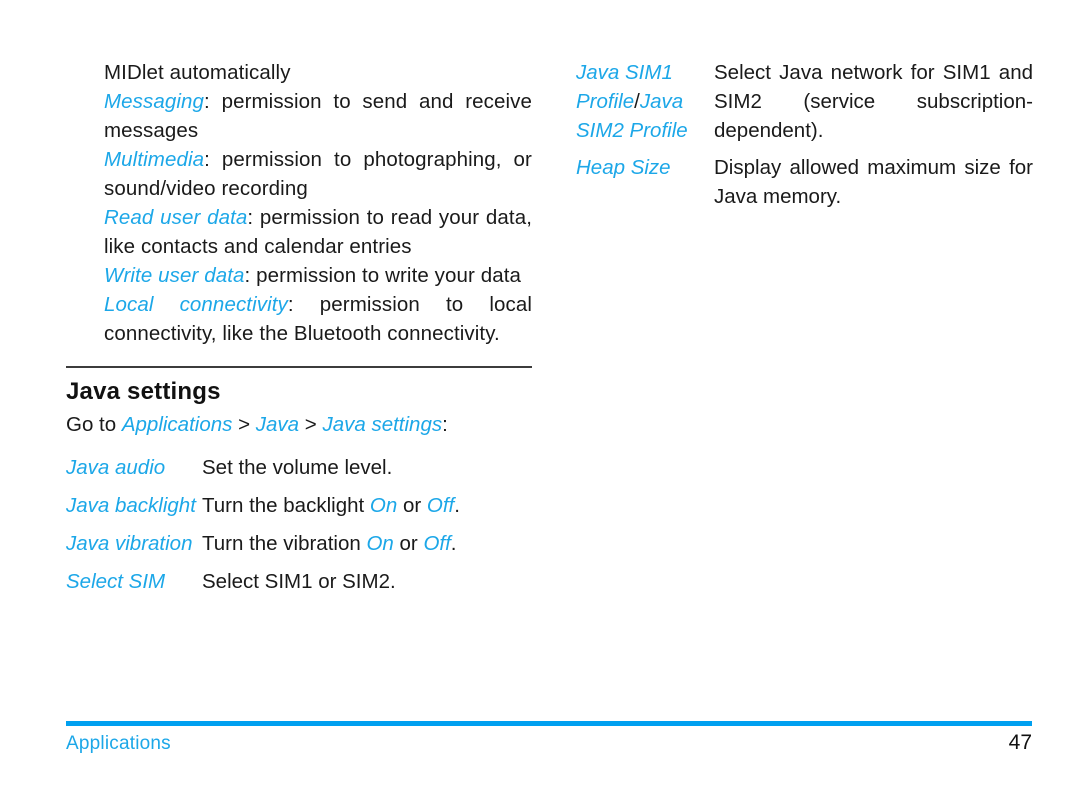  I want to click on setting-description: Set the volume level., so click(367, 467).